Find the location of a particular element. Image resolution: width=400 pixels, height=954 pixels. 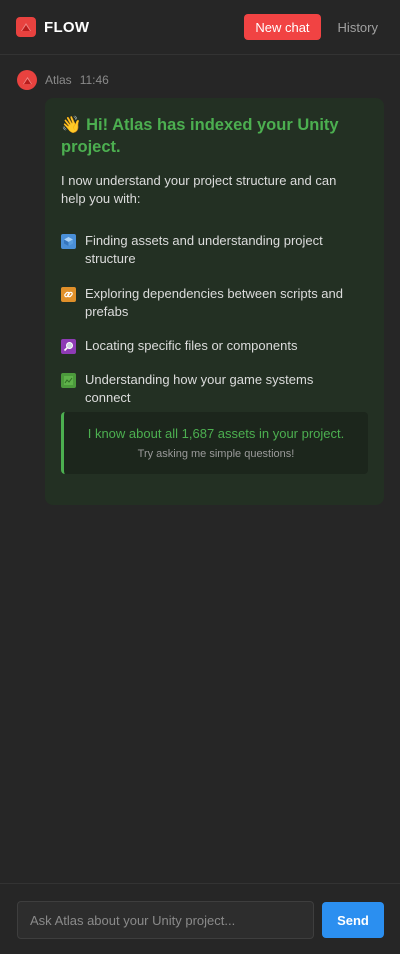

link-icon is located at coordinates (68, 294).